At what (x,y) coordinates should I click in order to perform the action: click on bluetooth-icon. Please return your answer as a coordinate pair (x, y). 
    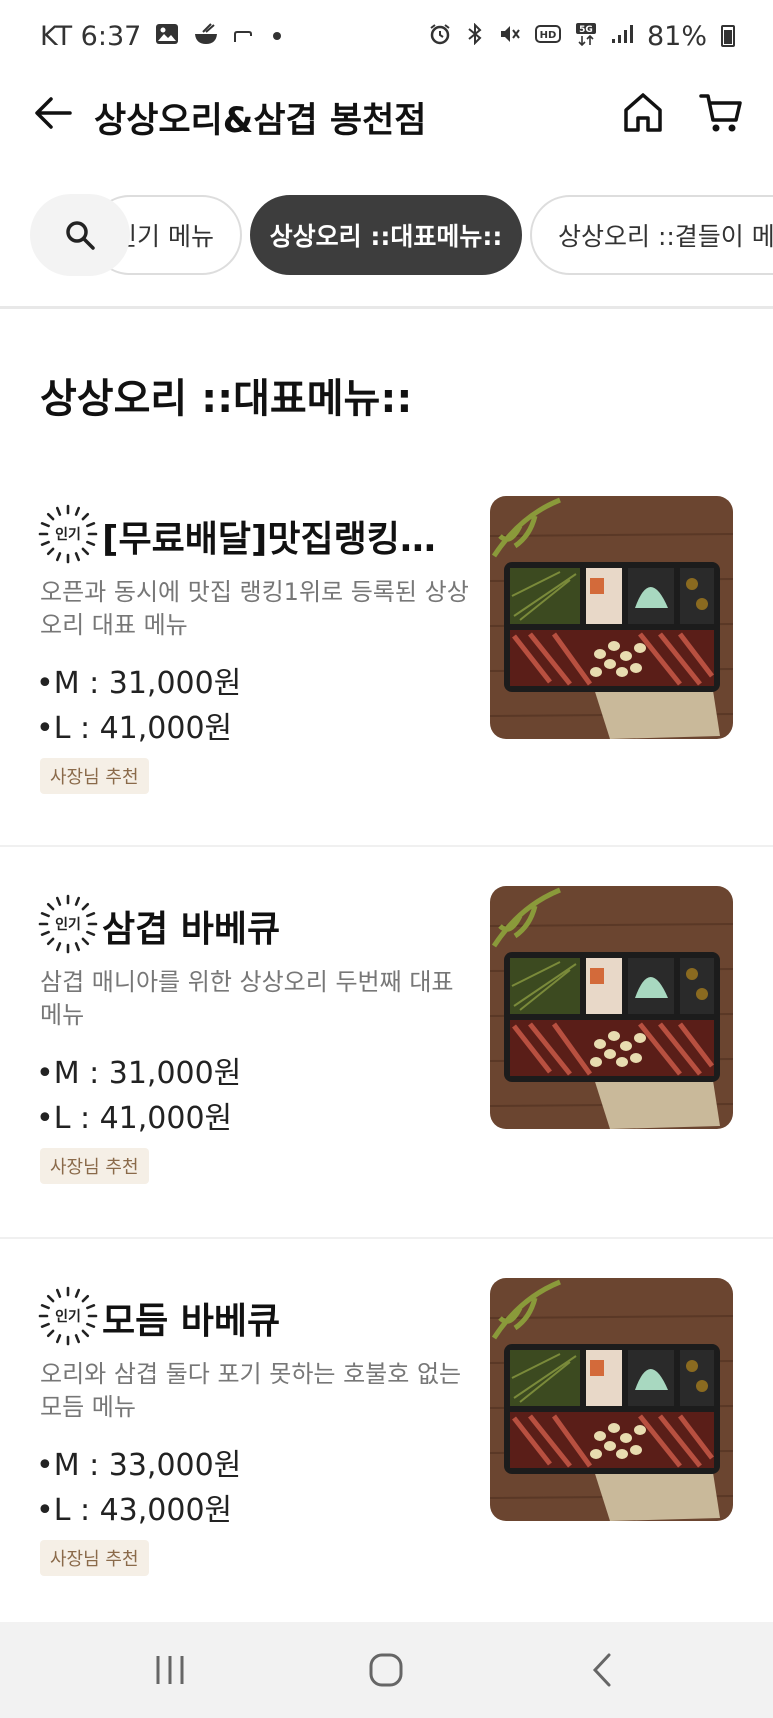
    Looking at the image, I should click on (475, 35).